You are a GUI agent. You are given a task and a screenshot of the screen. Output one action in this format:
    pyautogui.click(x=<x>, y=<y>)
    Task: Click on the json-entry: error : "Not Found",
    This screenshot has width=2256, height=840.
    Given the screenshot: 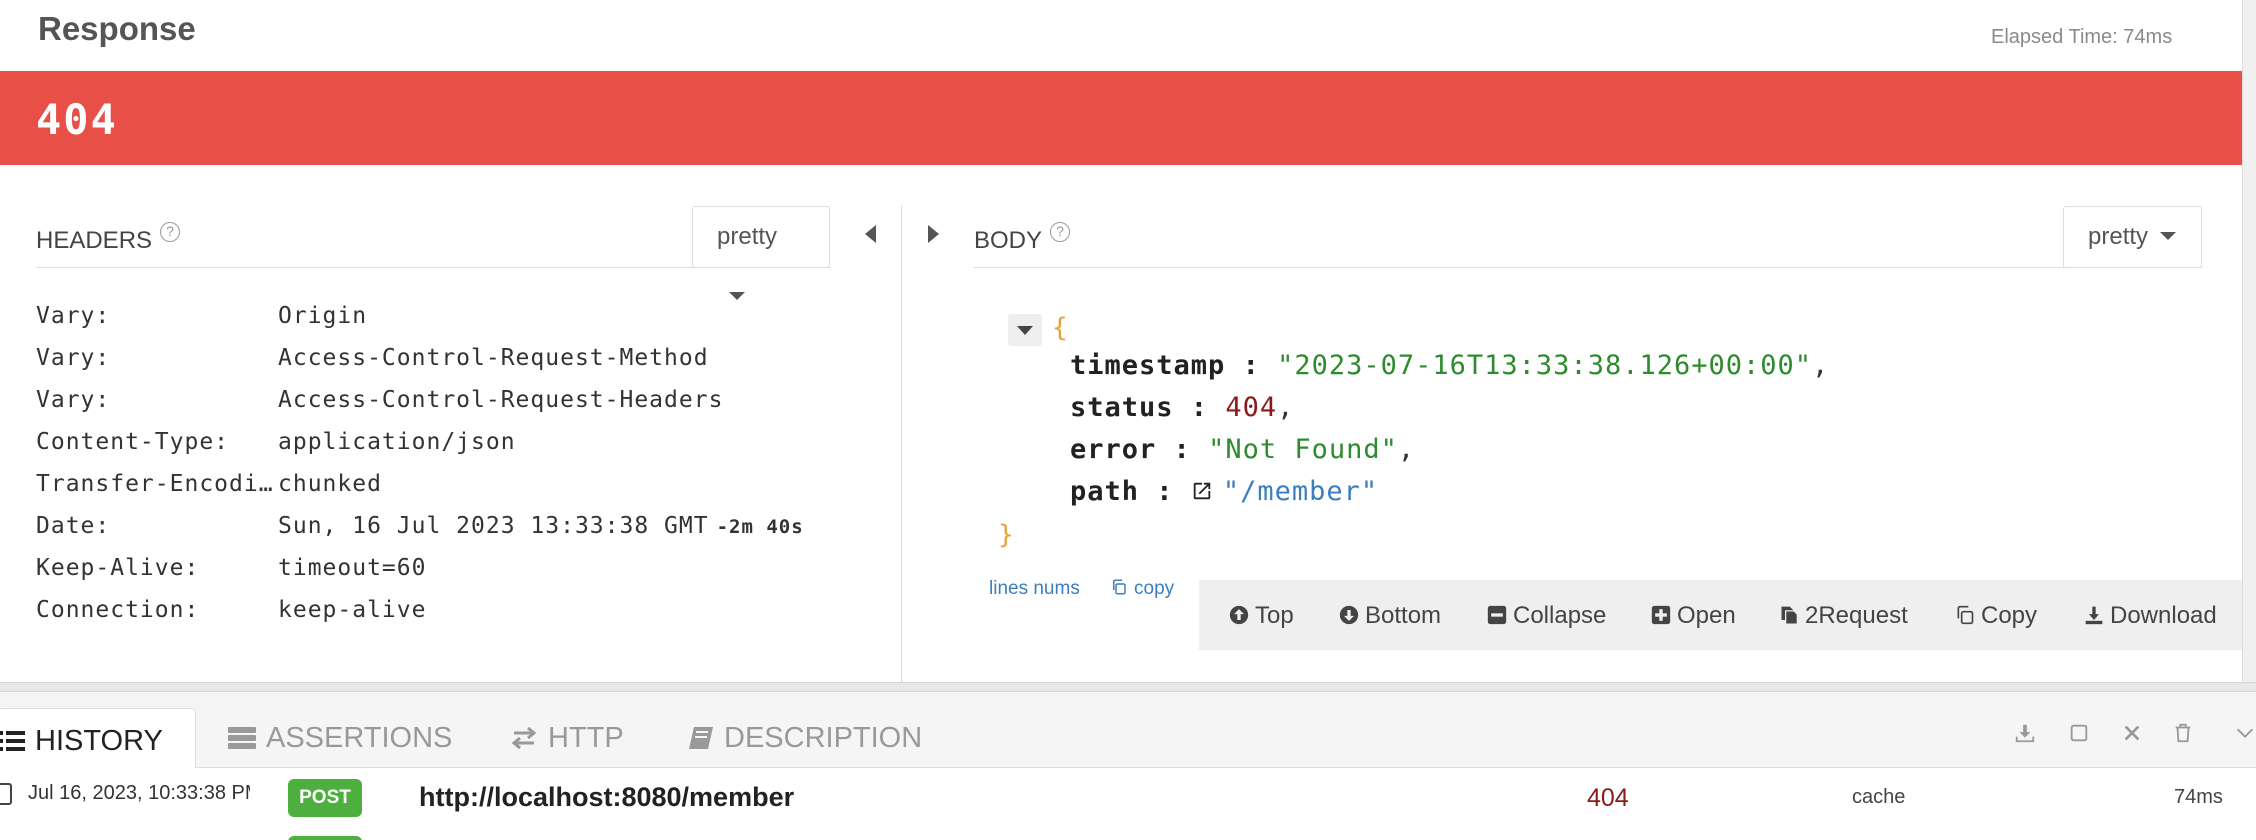 What is the action you would take?
    pyautogui.click(x=1243, y=449)
    